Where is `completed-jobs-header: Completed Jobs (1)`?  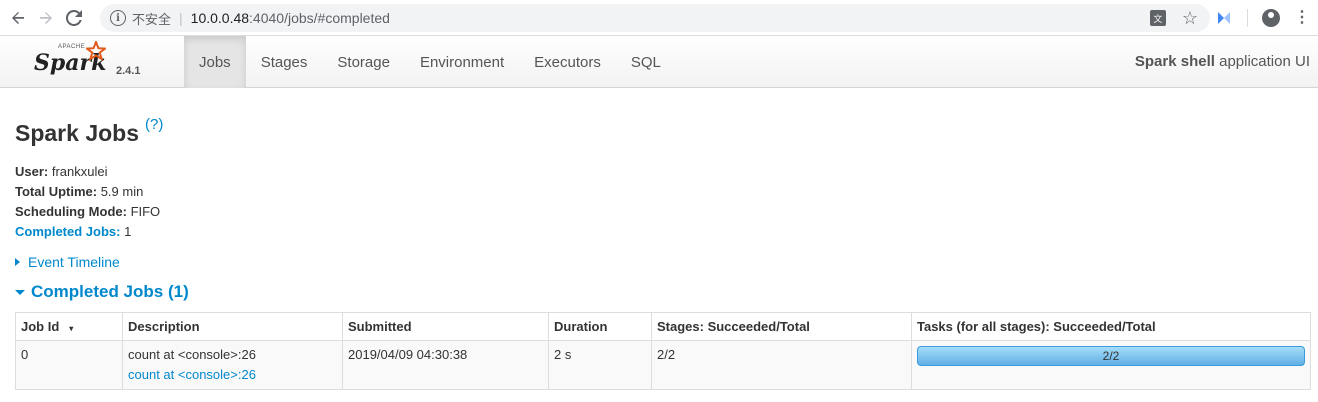
completed-jobs-header: Completed Jobs (1) is located at coordinates (662, 292).